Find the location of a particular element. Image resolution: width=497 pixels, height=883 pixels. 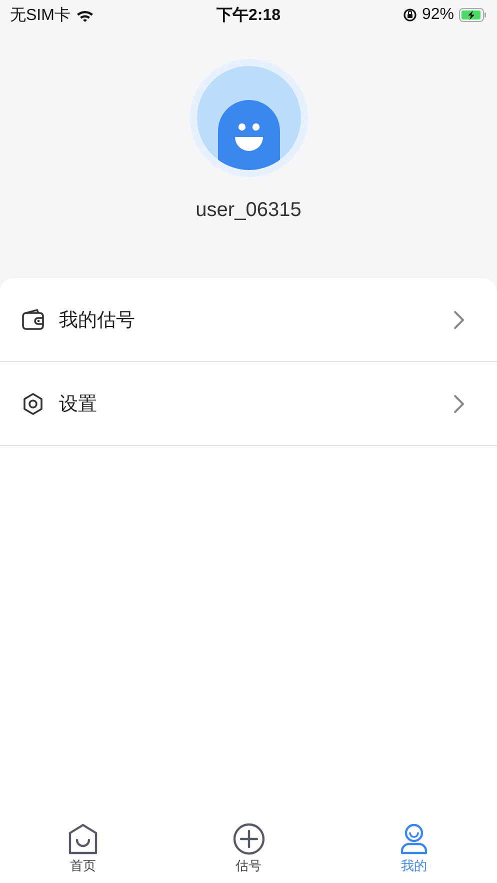

carrier-label: 无SIM卡 is located at coordinates (40, 16).